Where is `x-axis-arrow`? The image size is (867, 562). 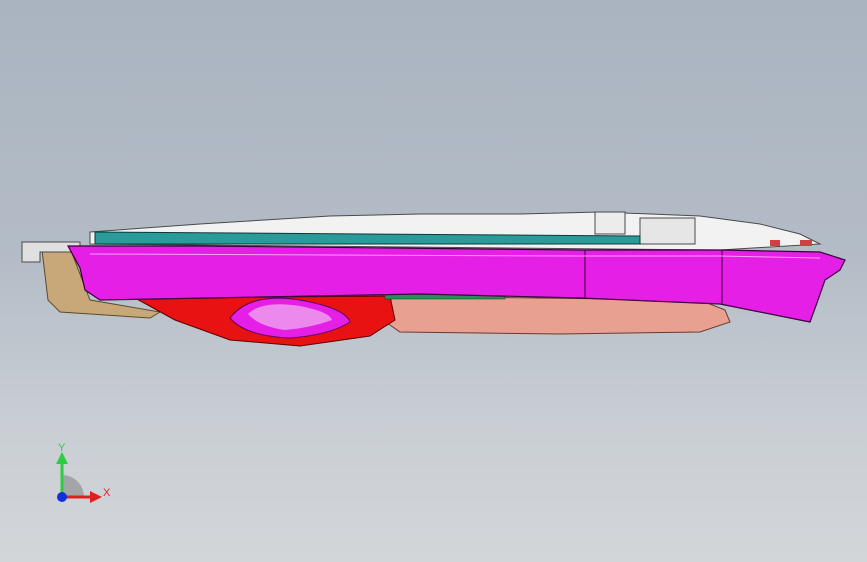 x-axis-arrow is located at coordinates (96, 497).